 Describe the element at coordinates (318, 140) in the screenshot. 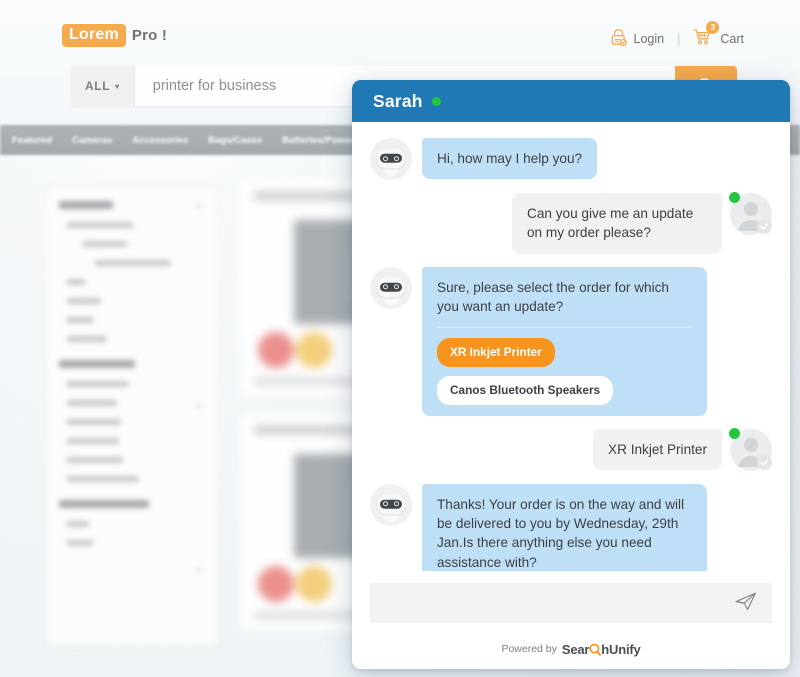

I see `nav-item-batteries-power: Batteries/Power` at that location.